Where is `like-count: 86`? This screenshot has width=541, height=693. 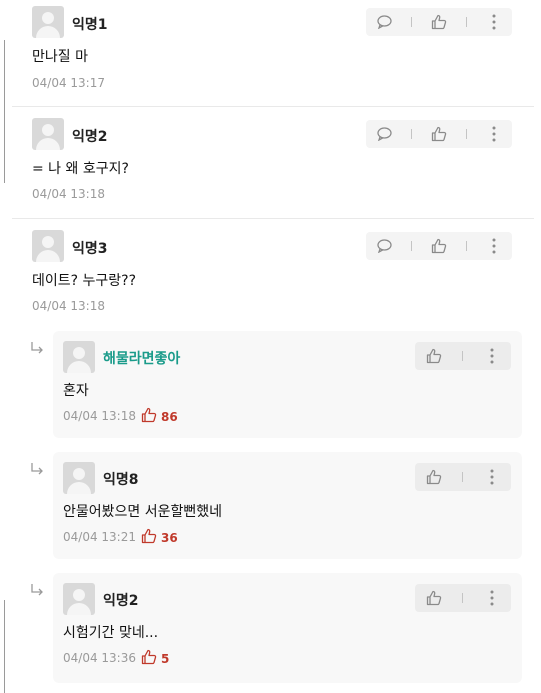
like-count: 86 is located at coordinates (159, 416).